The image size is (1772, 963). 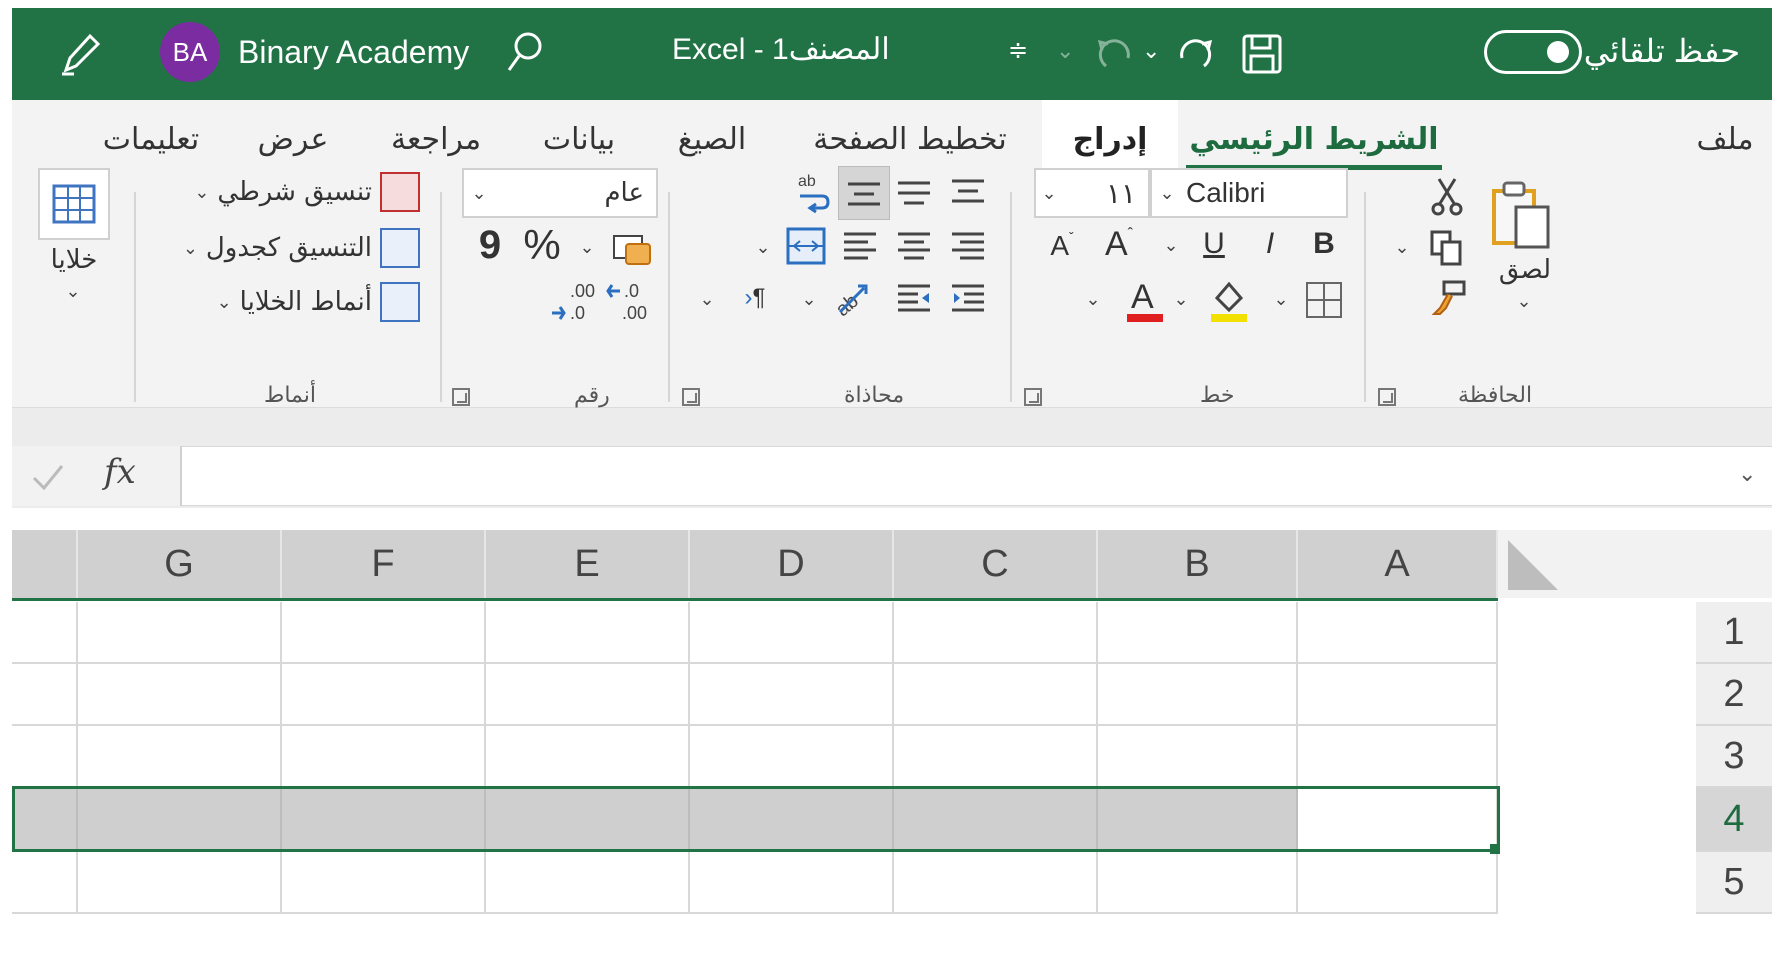 What do you see at coordinates (1062, 246) in the screenshot?
I see `decrease-font-icon: Aˇ` at bounding box center [1062, 246].